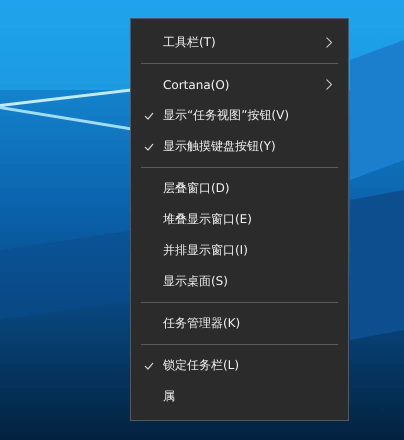 The image size is (404, 440). I want to click on menu-item: 并排显示窗口(I), so click(239, 250).